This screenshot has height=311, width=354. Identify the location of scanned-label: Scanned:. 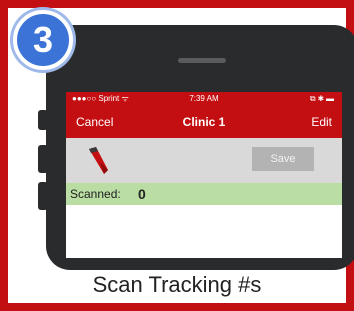
(95, 194).